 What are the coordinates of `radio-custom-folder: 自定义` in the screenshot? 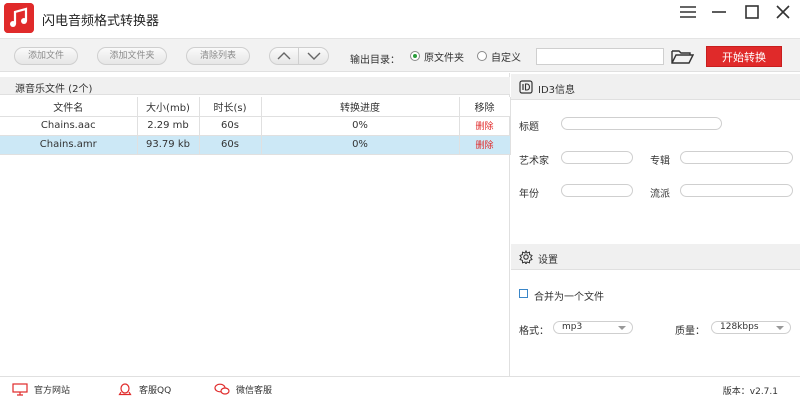 It's located at (499, 56).